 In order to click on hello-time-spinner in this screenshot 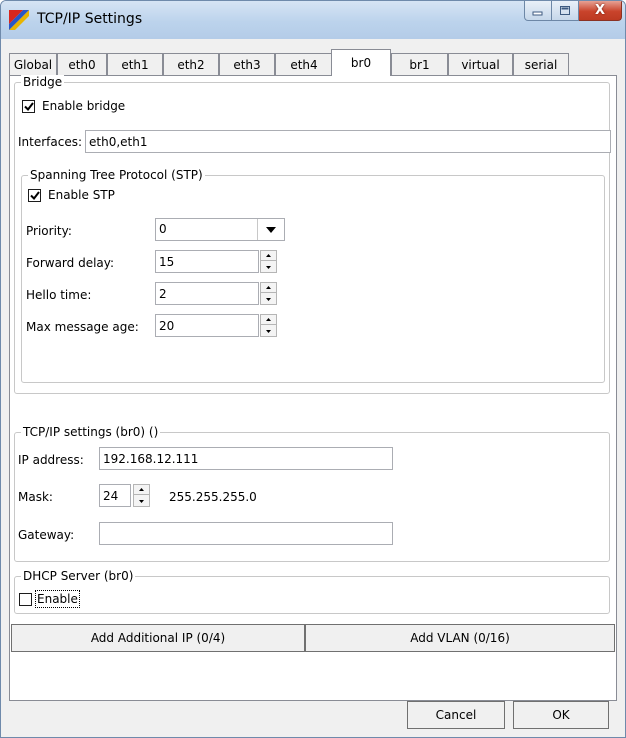, I will do `click(268, 293)`.